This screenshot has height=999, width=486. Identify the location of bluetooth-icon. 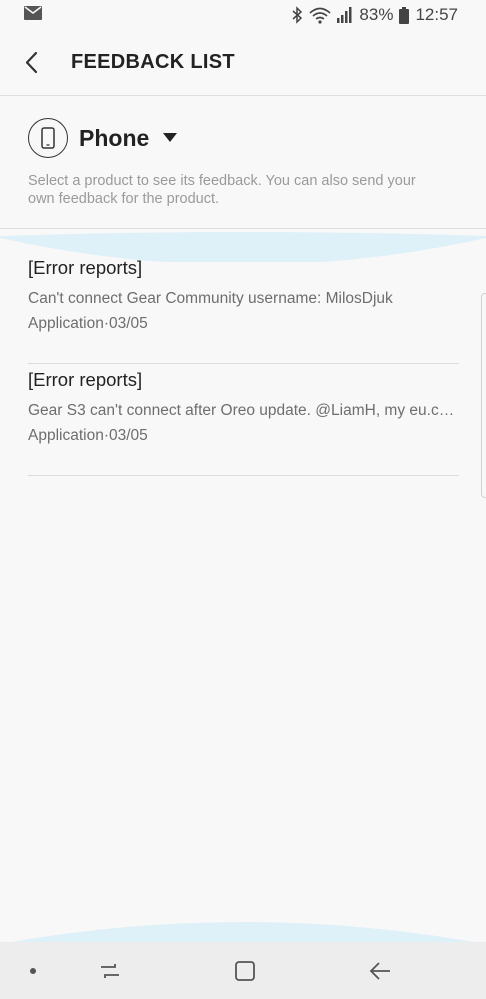
(297, 15).